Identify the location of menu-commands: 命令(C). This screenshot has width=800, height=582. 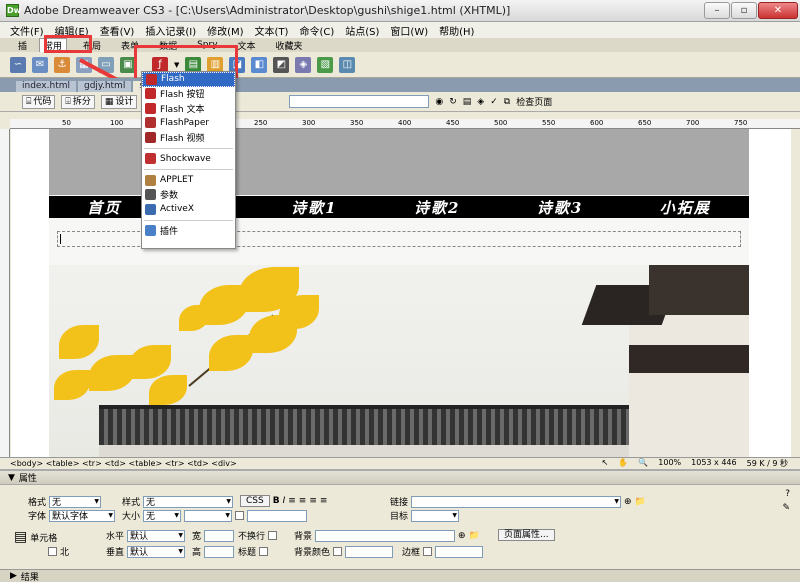
(316, 30).